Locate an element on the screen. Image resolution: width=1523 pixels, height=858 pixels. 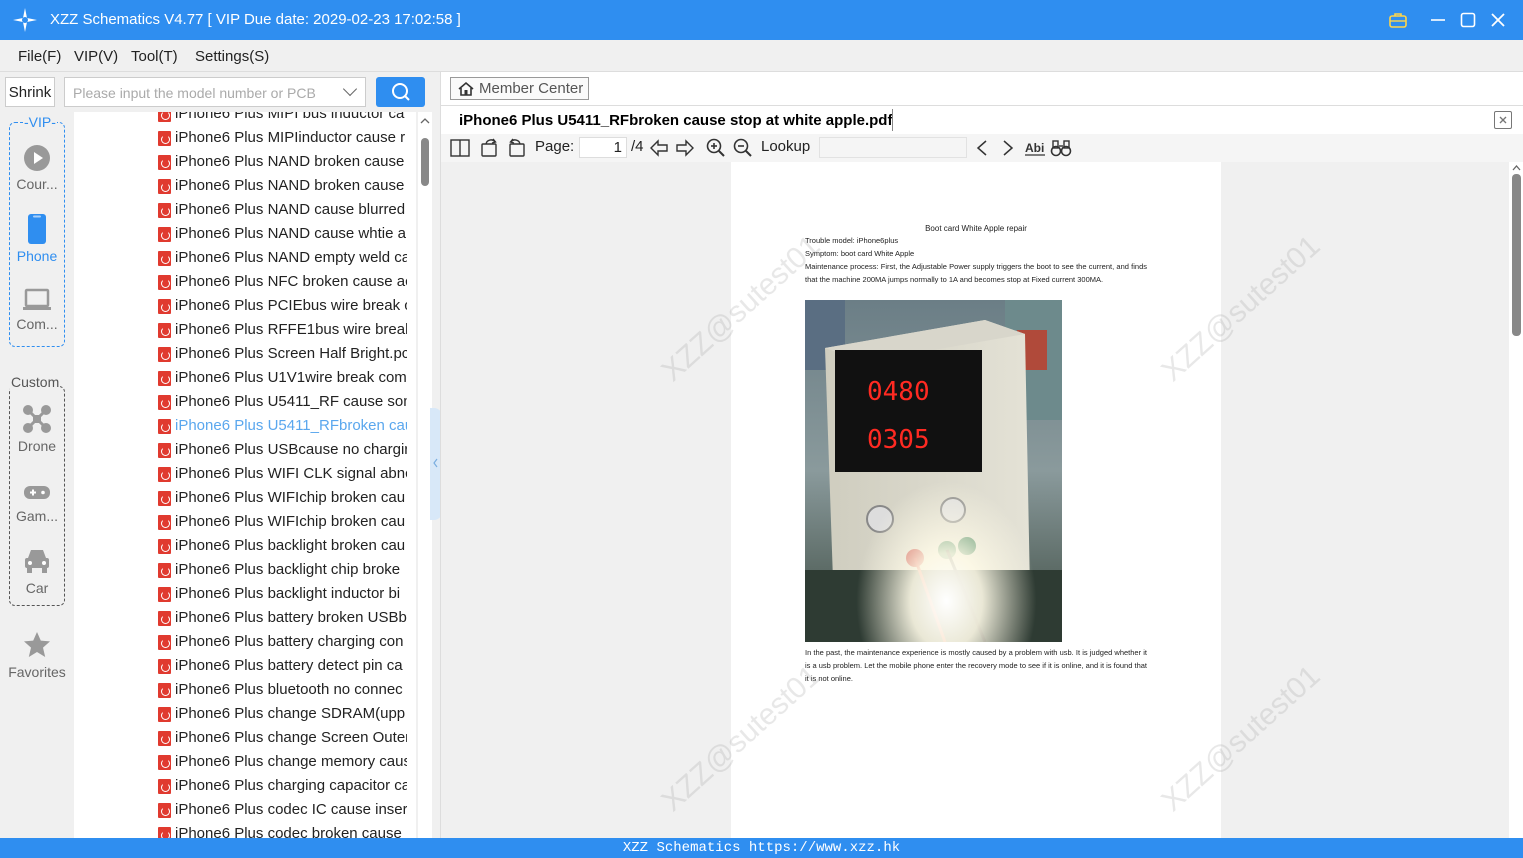
previous-page-icon is located at coordinates (659, 148).